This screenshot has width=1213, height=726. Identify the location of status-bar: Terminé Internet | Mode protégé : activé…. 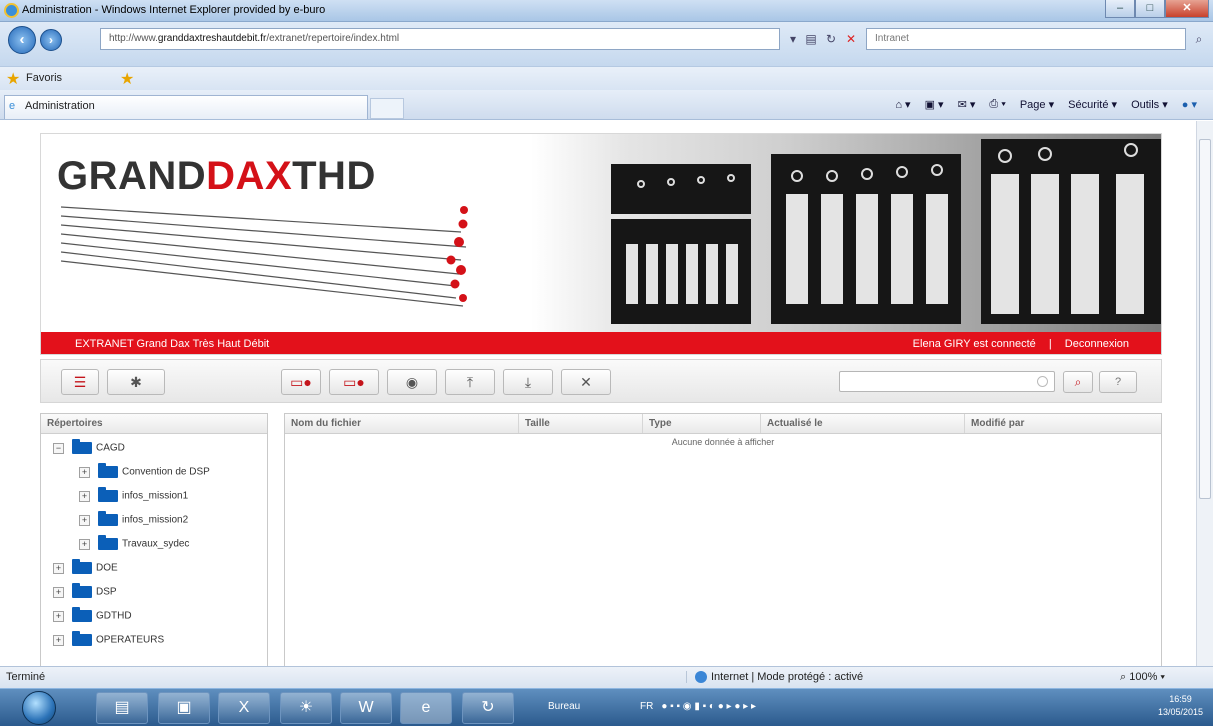
(606, 677).